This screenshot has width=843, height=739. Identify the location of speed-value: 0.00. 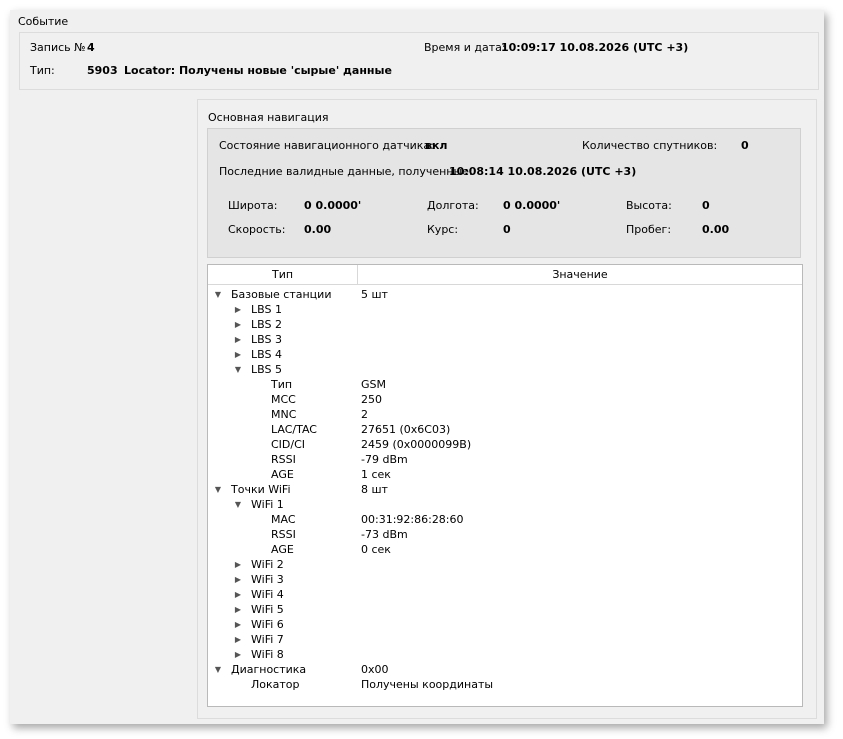
(318, 229).